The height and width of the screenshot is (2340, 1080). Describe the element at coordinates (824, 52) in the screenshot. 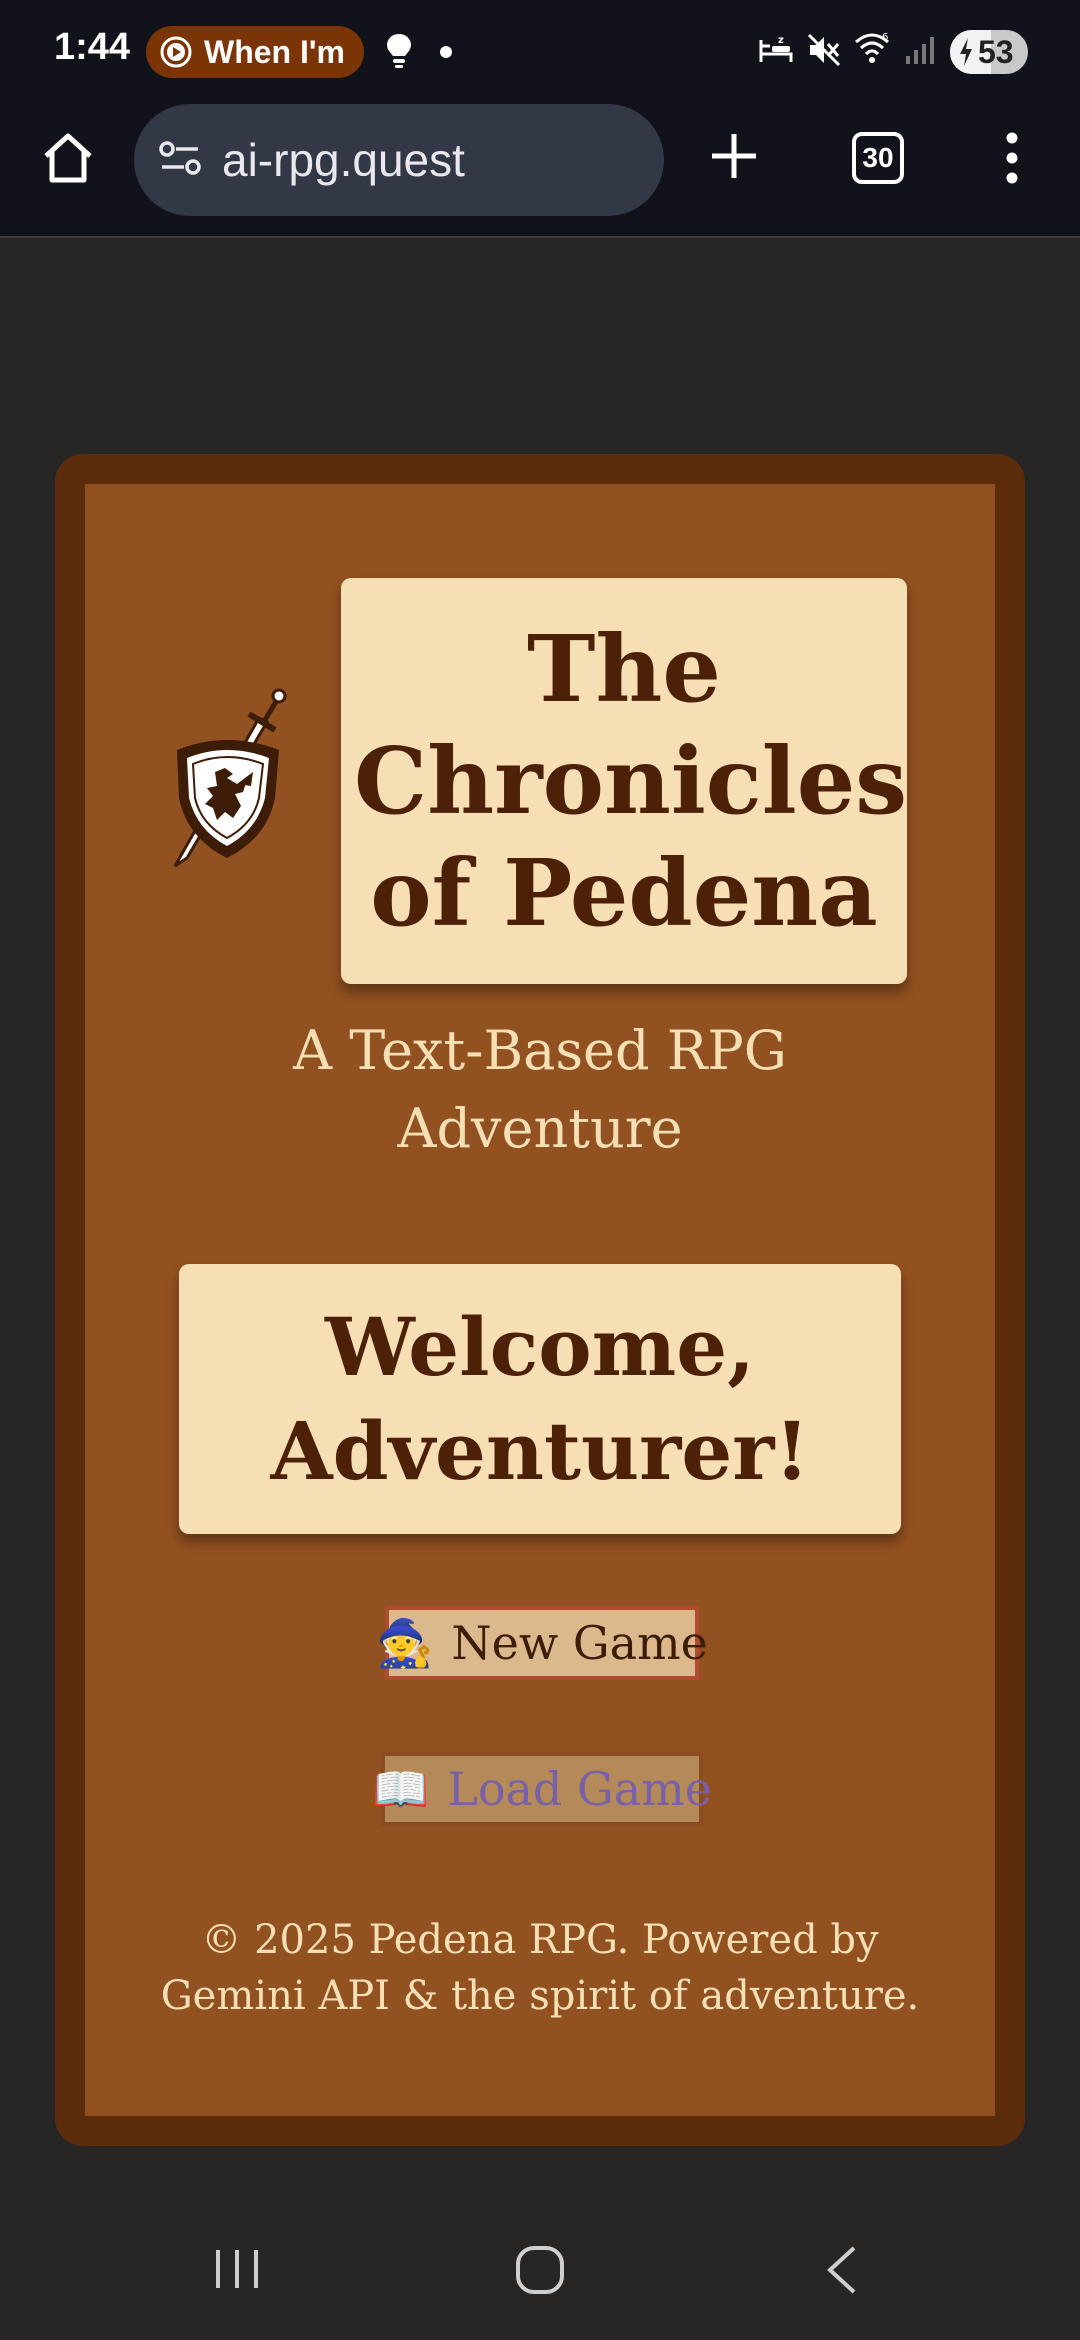

I see `mute-icon` at that location.